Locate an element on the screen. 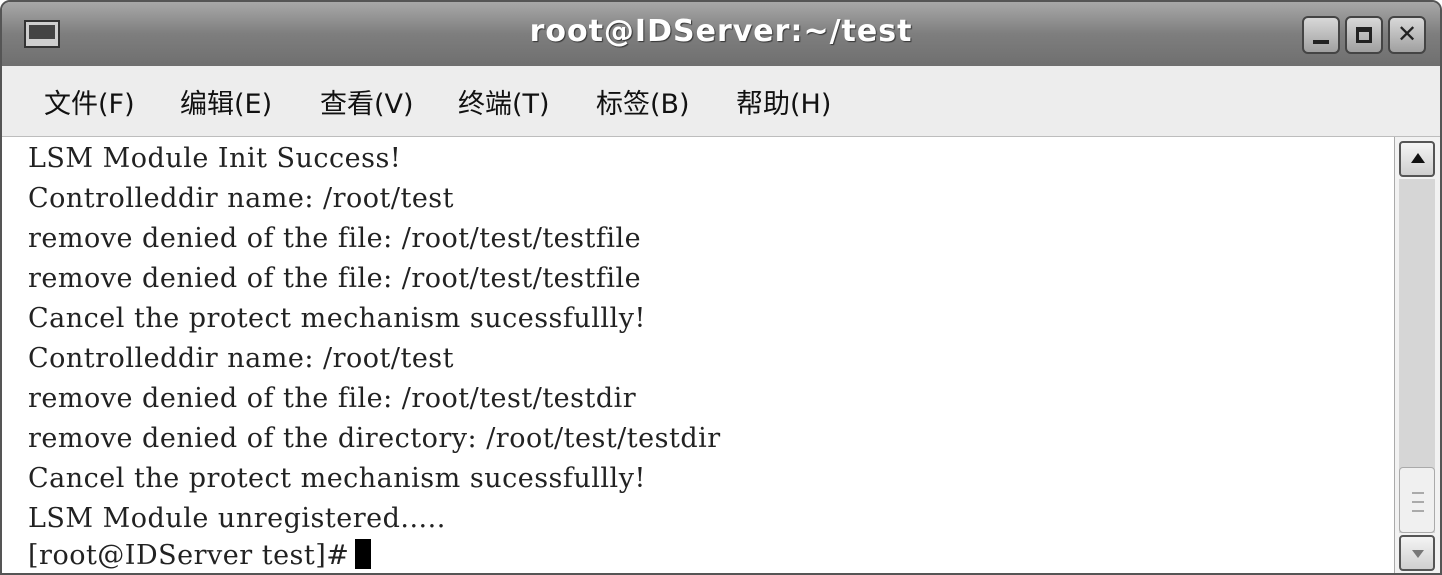  vertical-scrollbar is located at coordinates (1417, 355).